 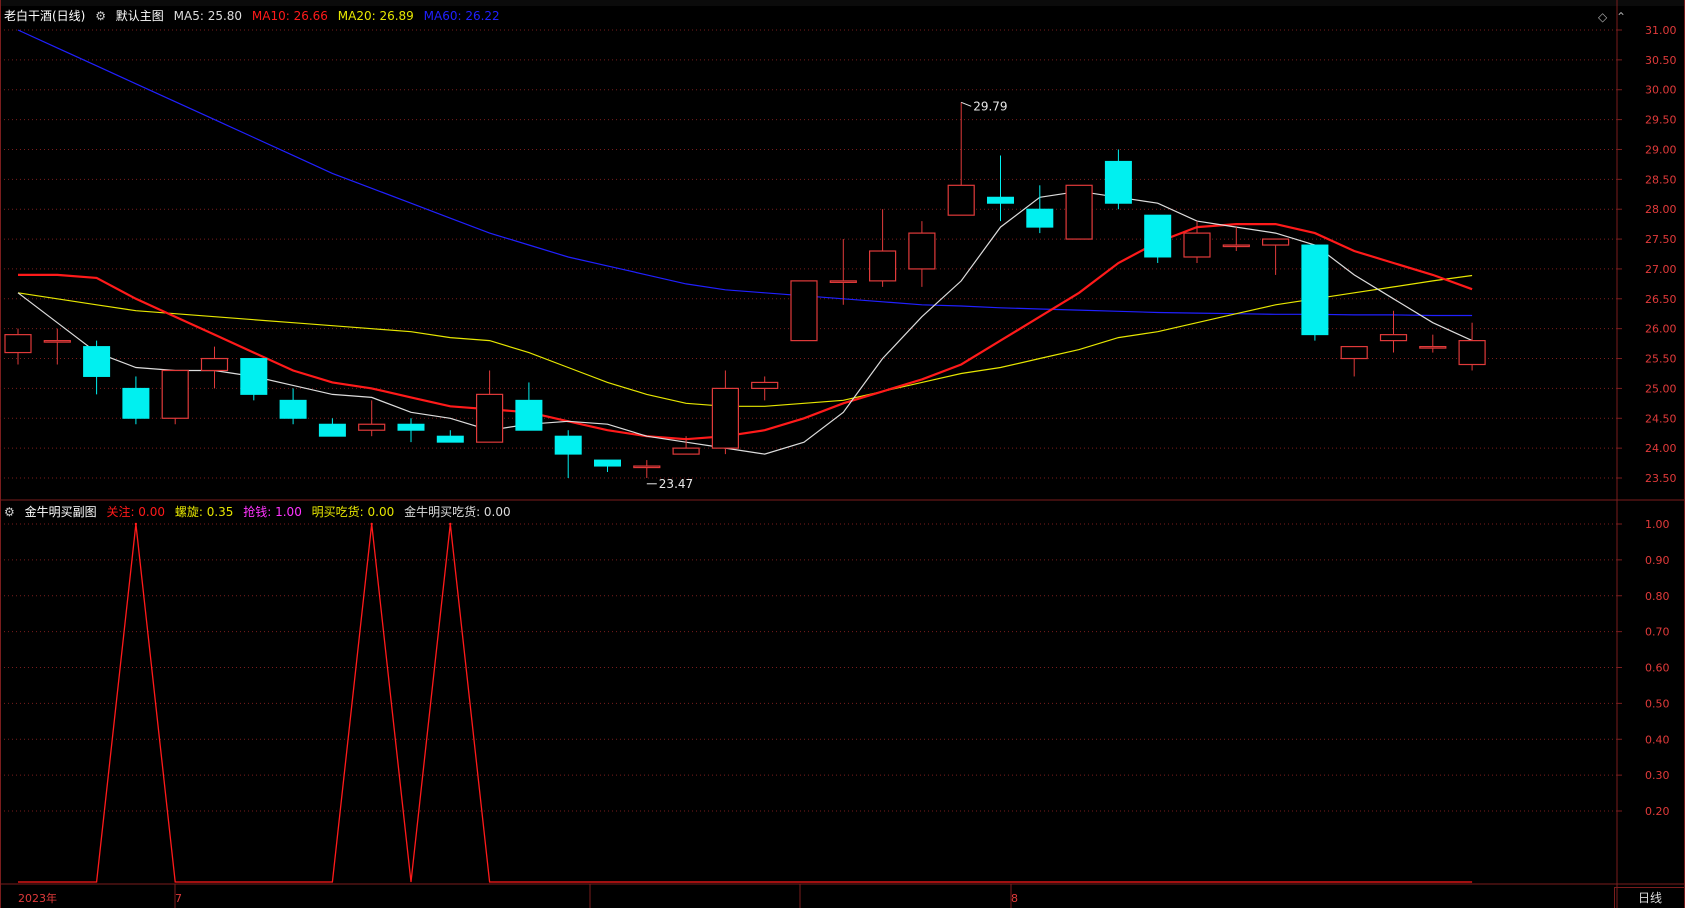 I want to click on period-selector: 日线, so click(x=1649, y=897).